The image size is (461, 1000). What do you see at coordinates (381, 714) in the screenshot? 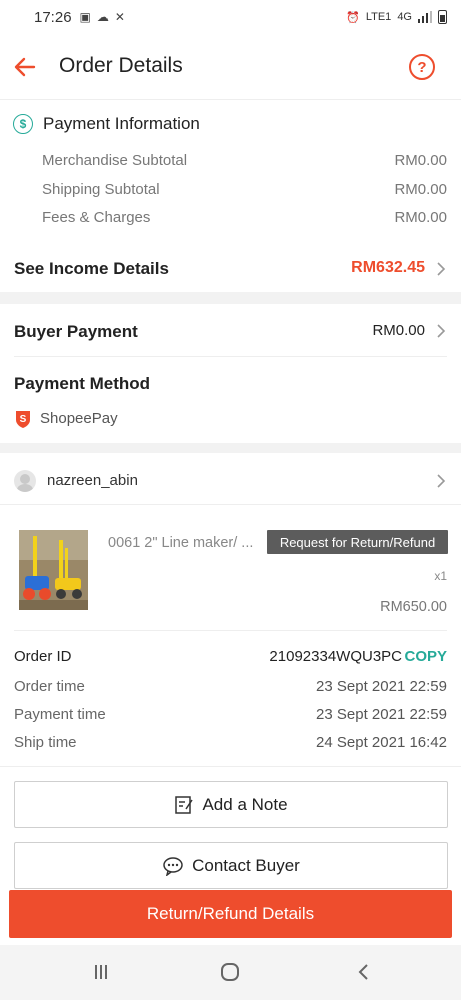
I see `payment-time-value: 23 Sept 2021 22:59` at bounding box center [381, 714].